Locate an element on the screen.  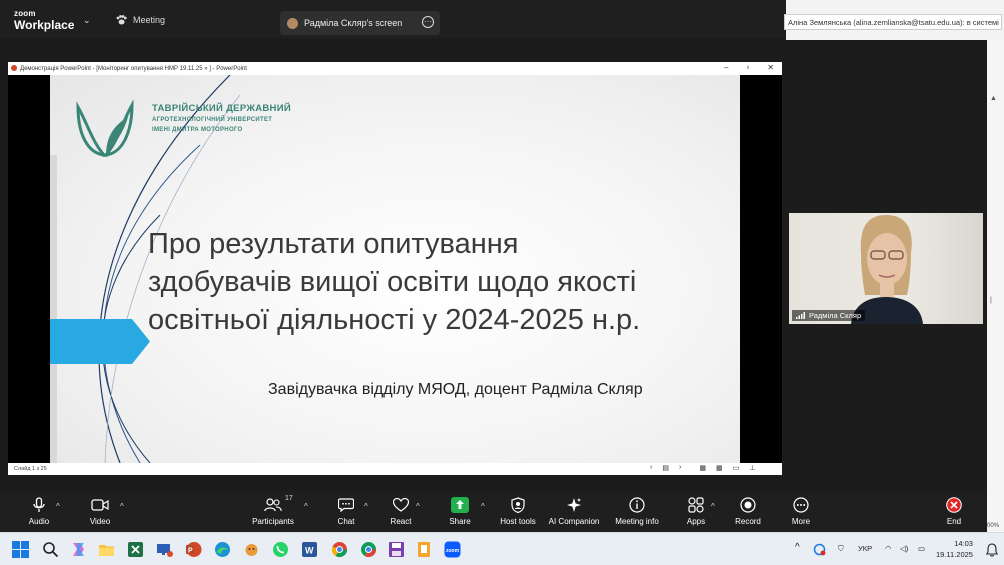
chat-button: Chat is located at coordinates (346, 511).